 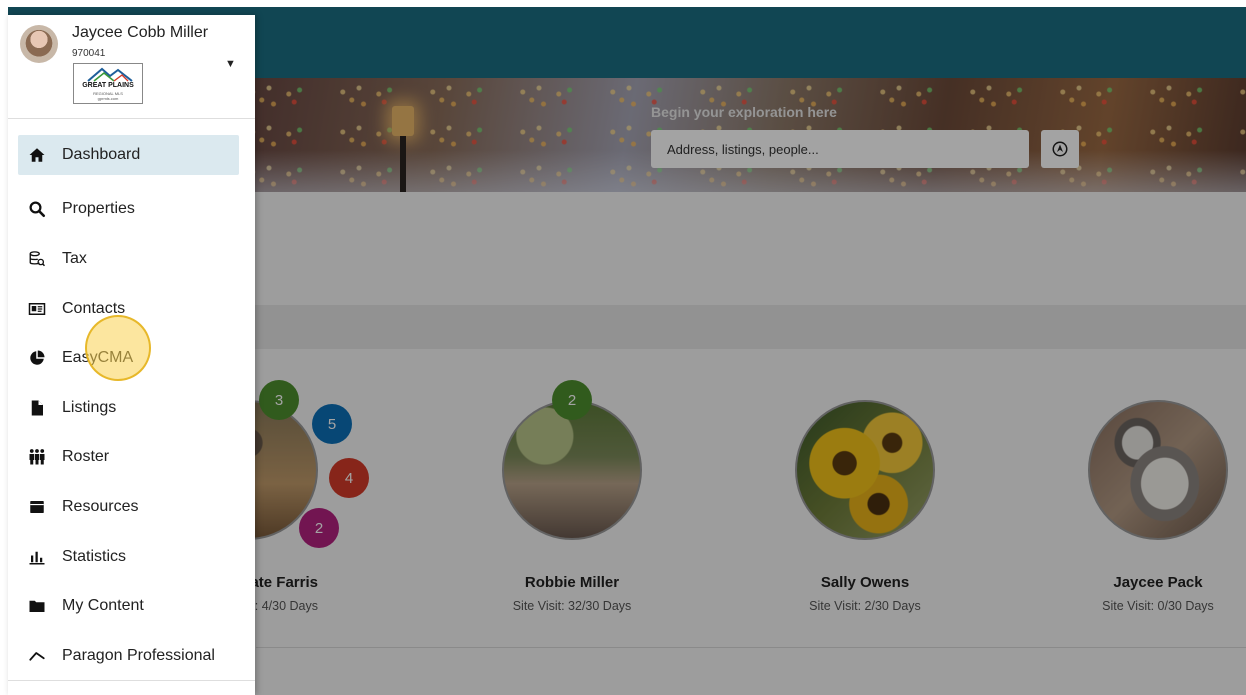 I want to click on nav-item-my-content: My Content, so click(x=128, y=606).